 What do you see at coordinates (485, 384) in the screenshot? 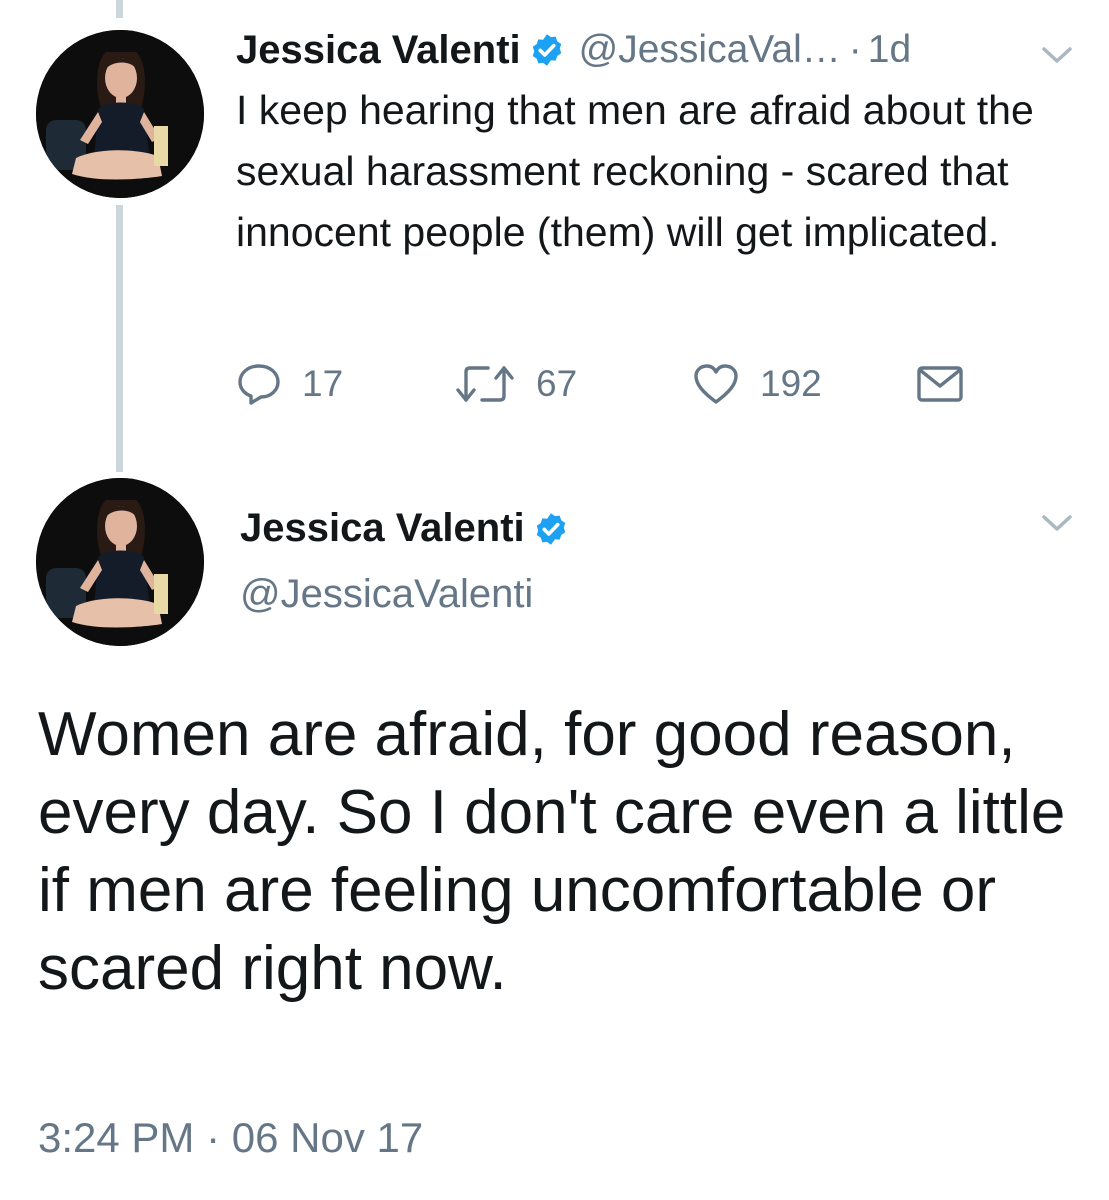
I see `retweet-icon` at bounding box center [485, 384].